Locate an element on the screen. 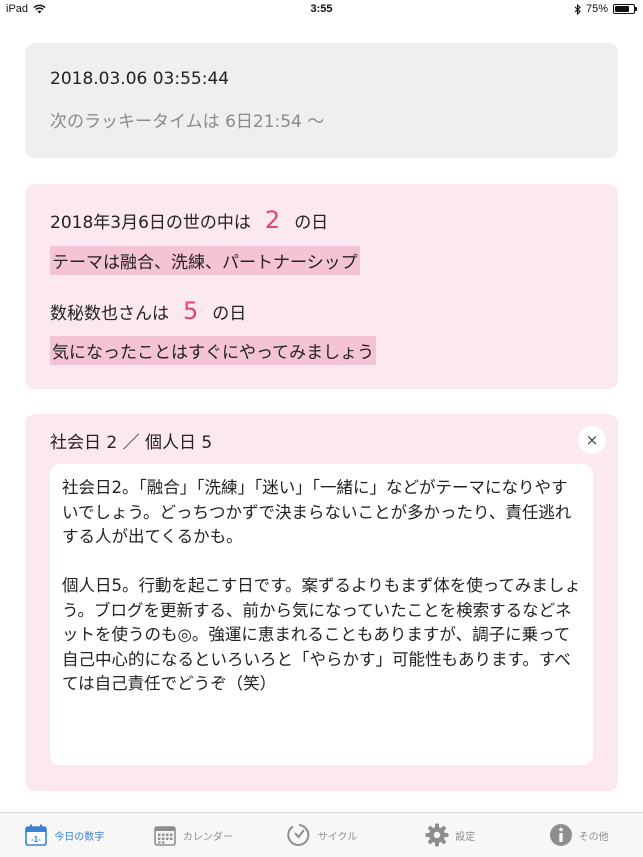 Image resolution: width=643 pixels, height=857 pixels. close-button: × is located at coordinates (592, 440).